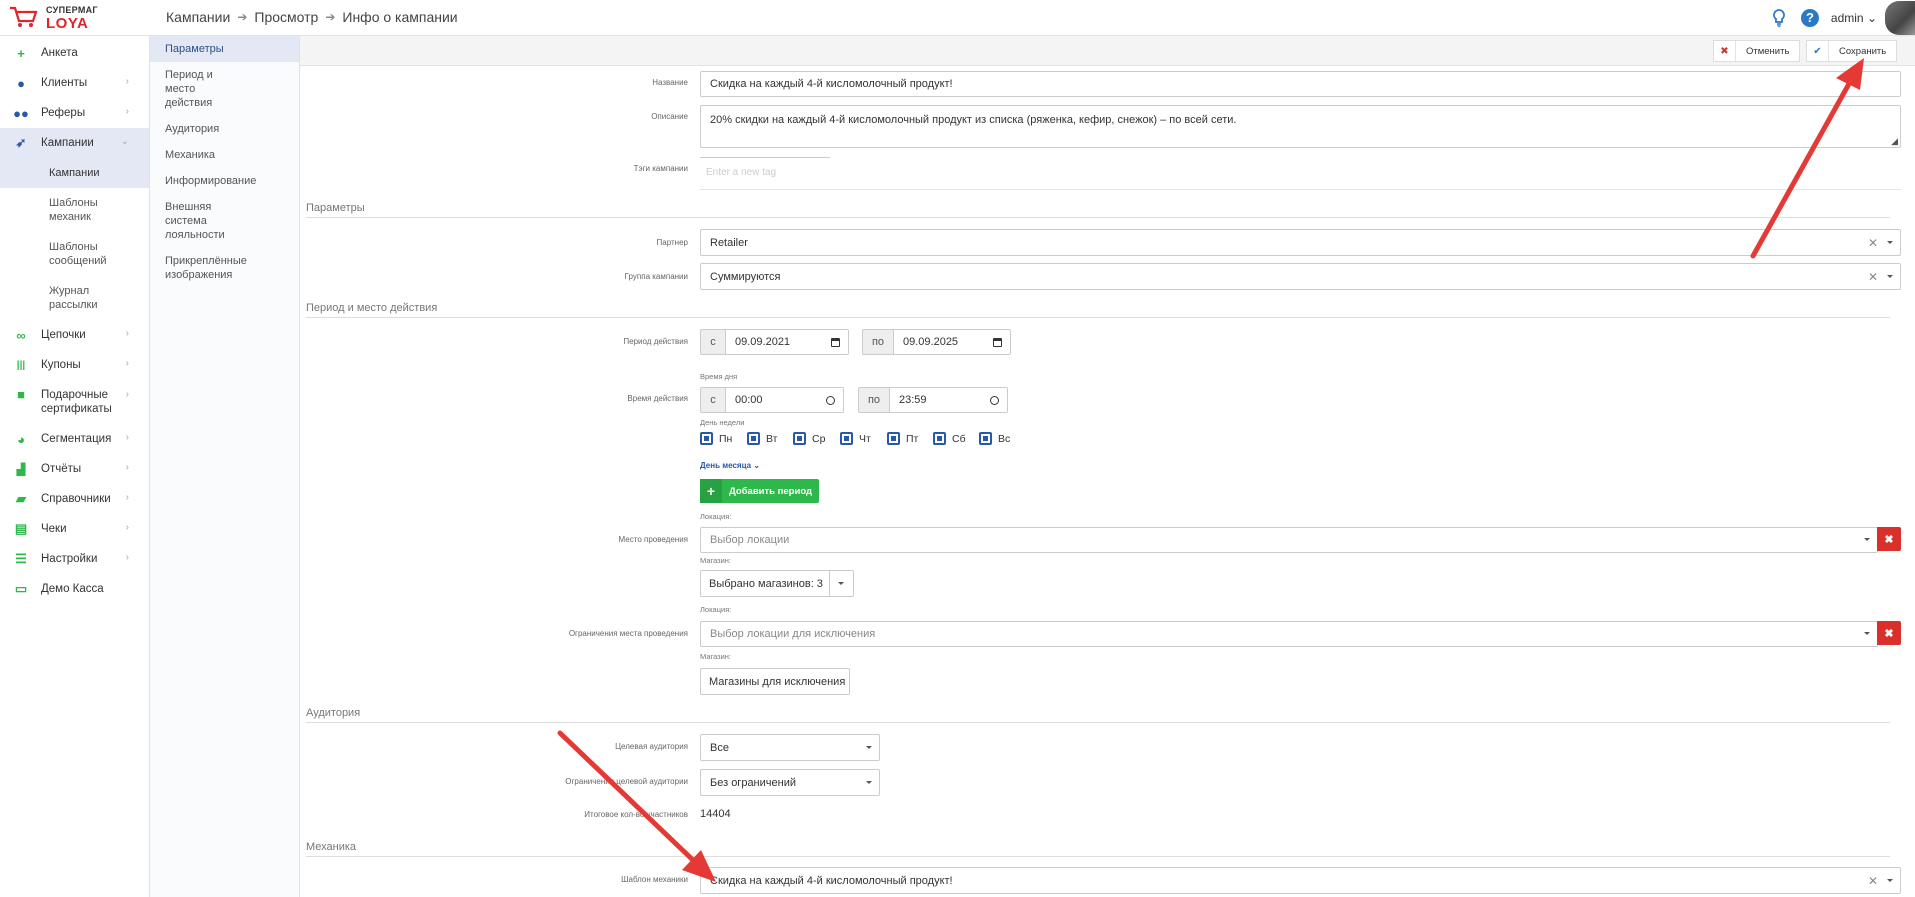  Describe the element at coordinates (741, 172) in the screenshot. I see `tags-placeholder: Enter a new tag` at that location.